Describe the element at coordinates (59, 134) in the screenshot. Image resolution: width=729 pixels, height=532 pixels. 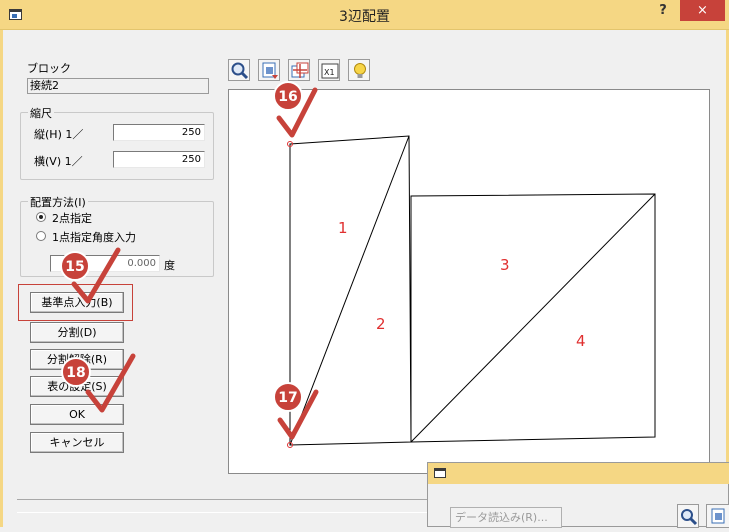
I see `scale-vertical-label: 縦(H) 1／` at that location.